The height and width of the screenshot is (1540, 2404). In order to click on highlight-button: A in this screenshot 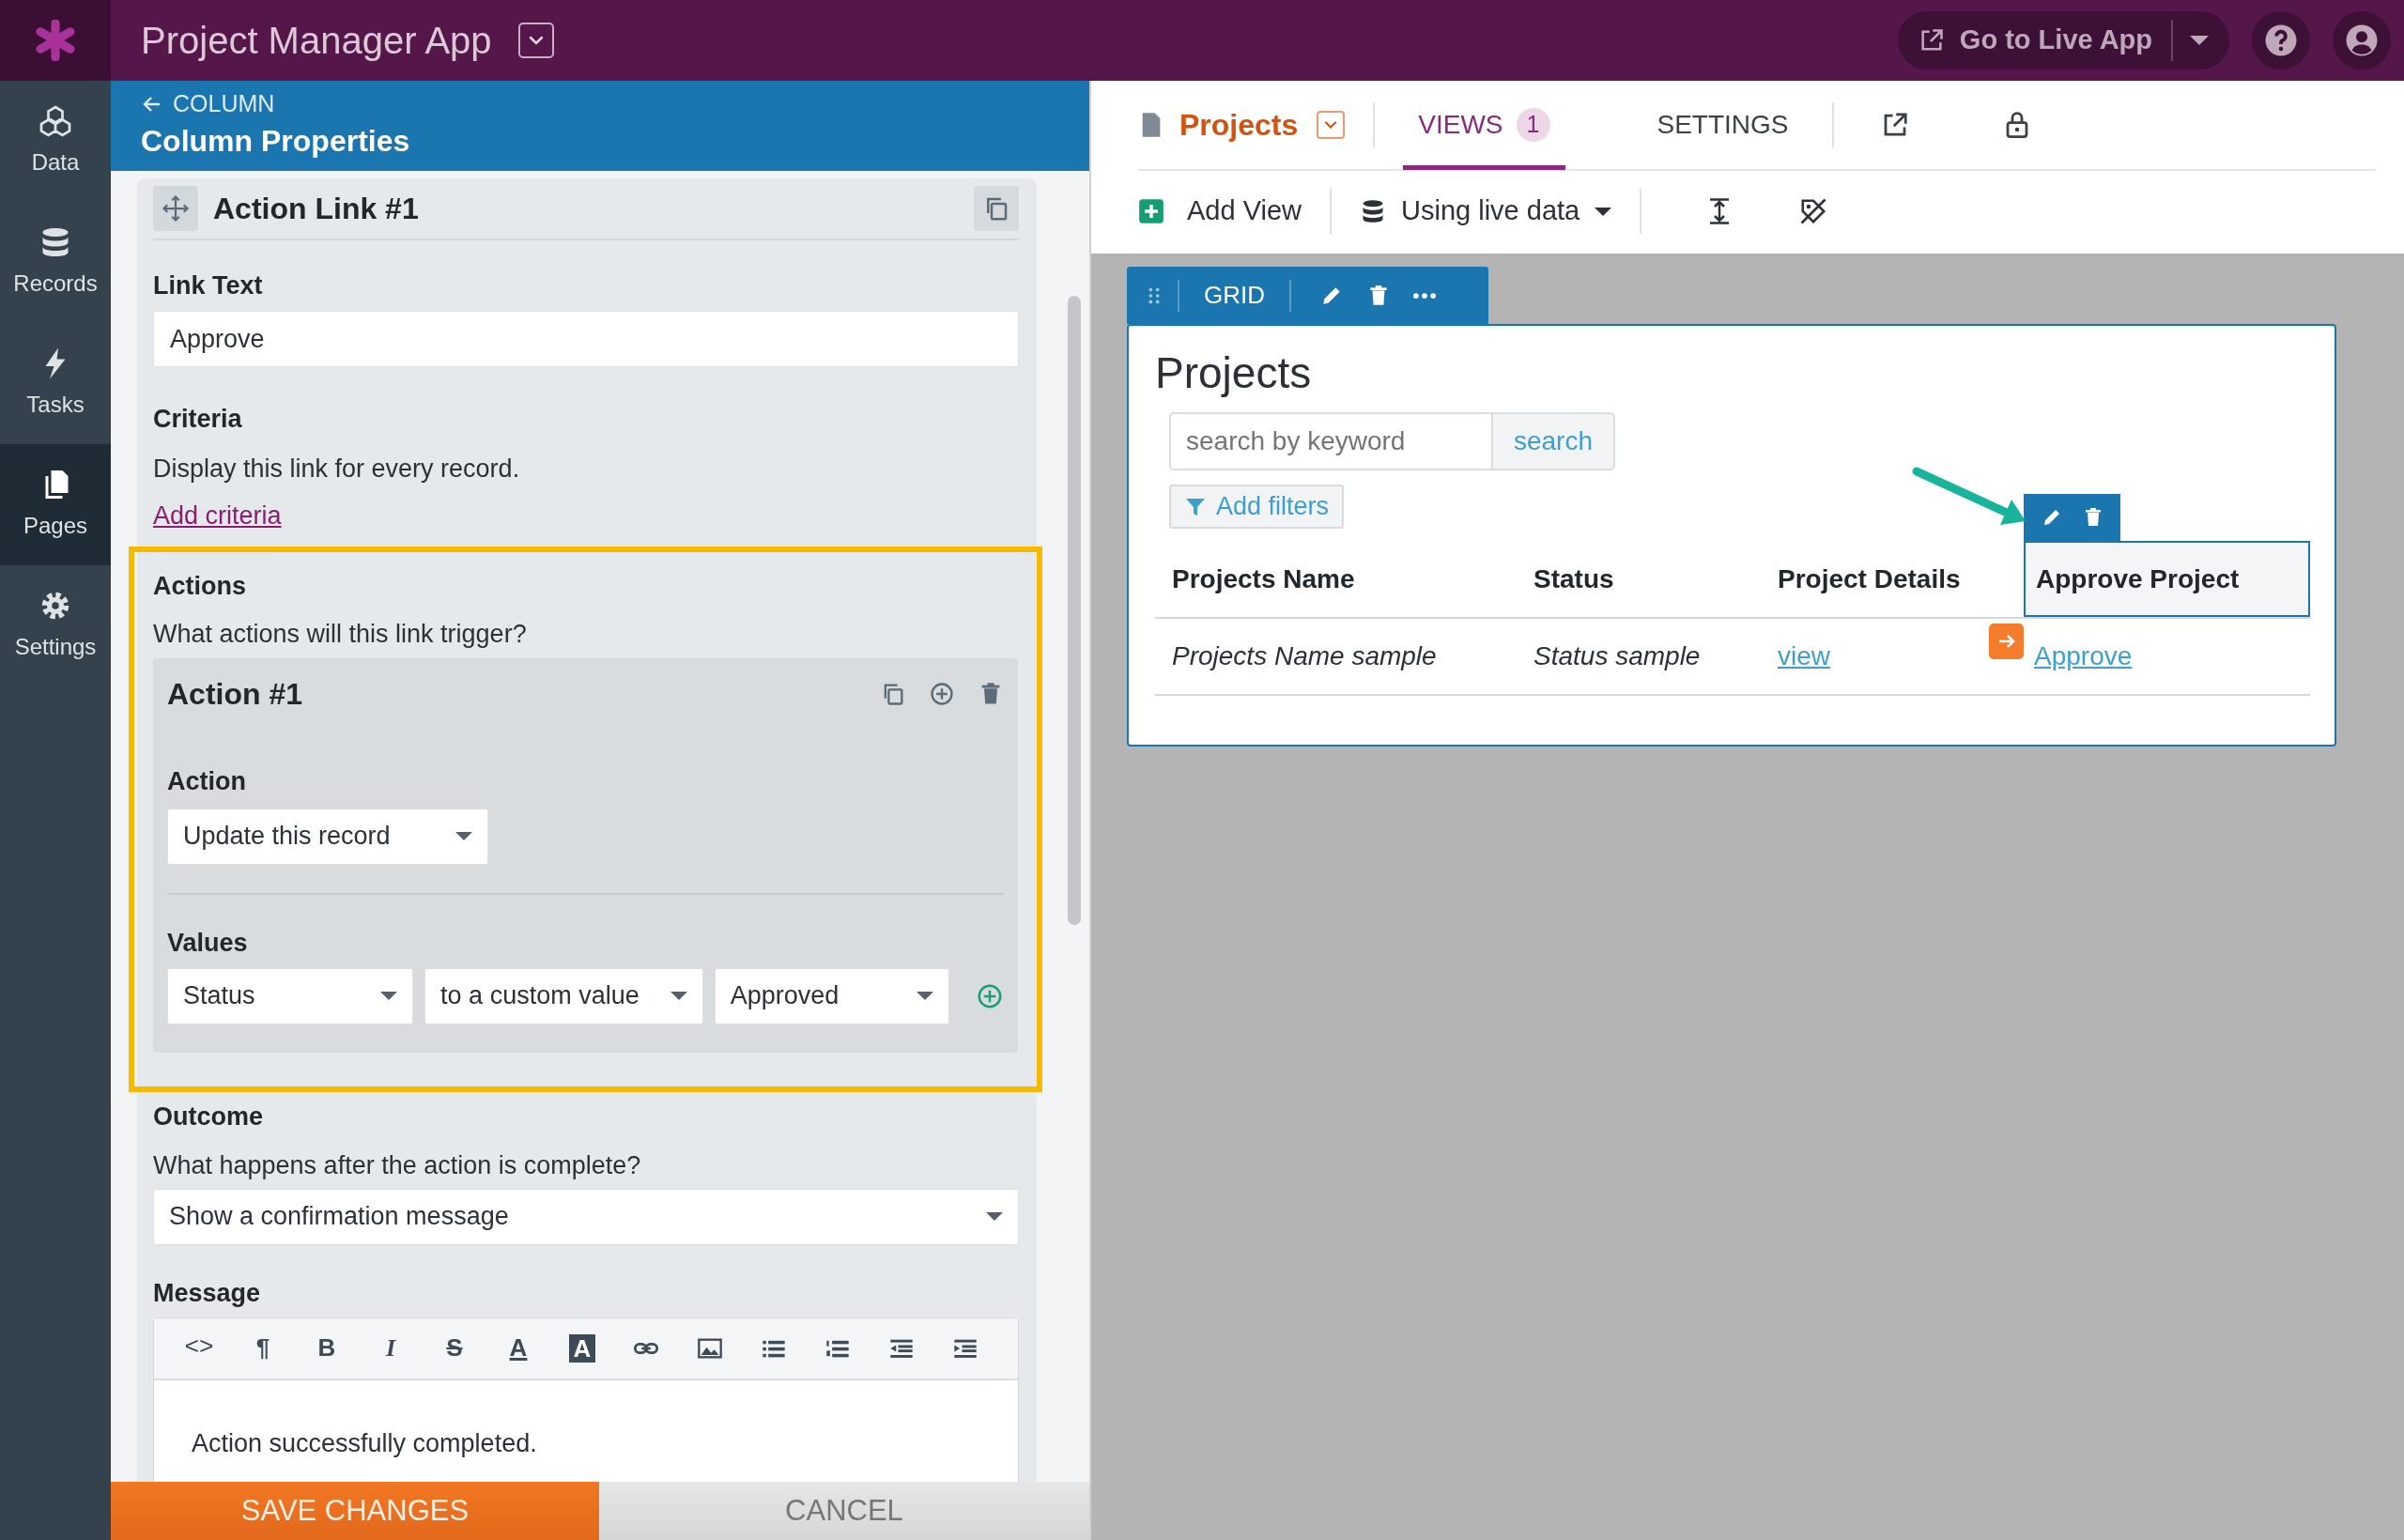, I will do `click(582, 1348)`.